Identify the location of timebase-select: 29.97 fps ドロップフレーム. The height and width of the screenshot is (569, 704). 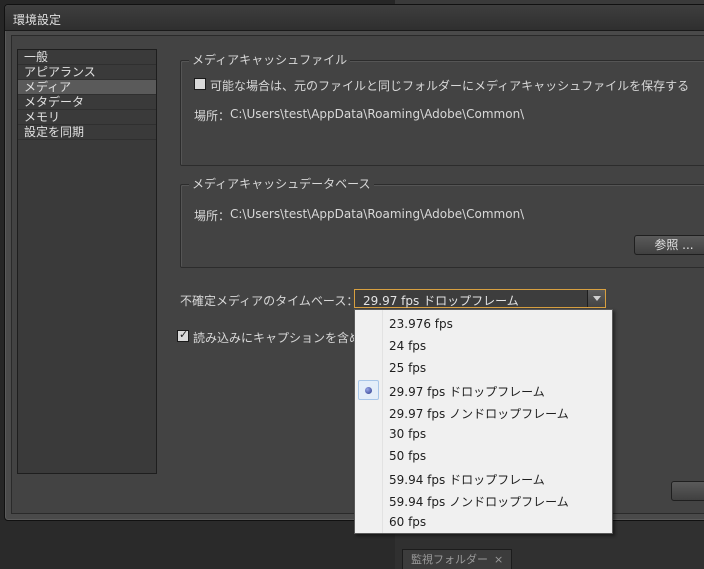
(480, 298).